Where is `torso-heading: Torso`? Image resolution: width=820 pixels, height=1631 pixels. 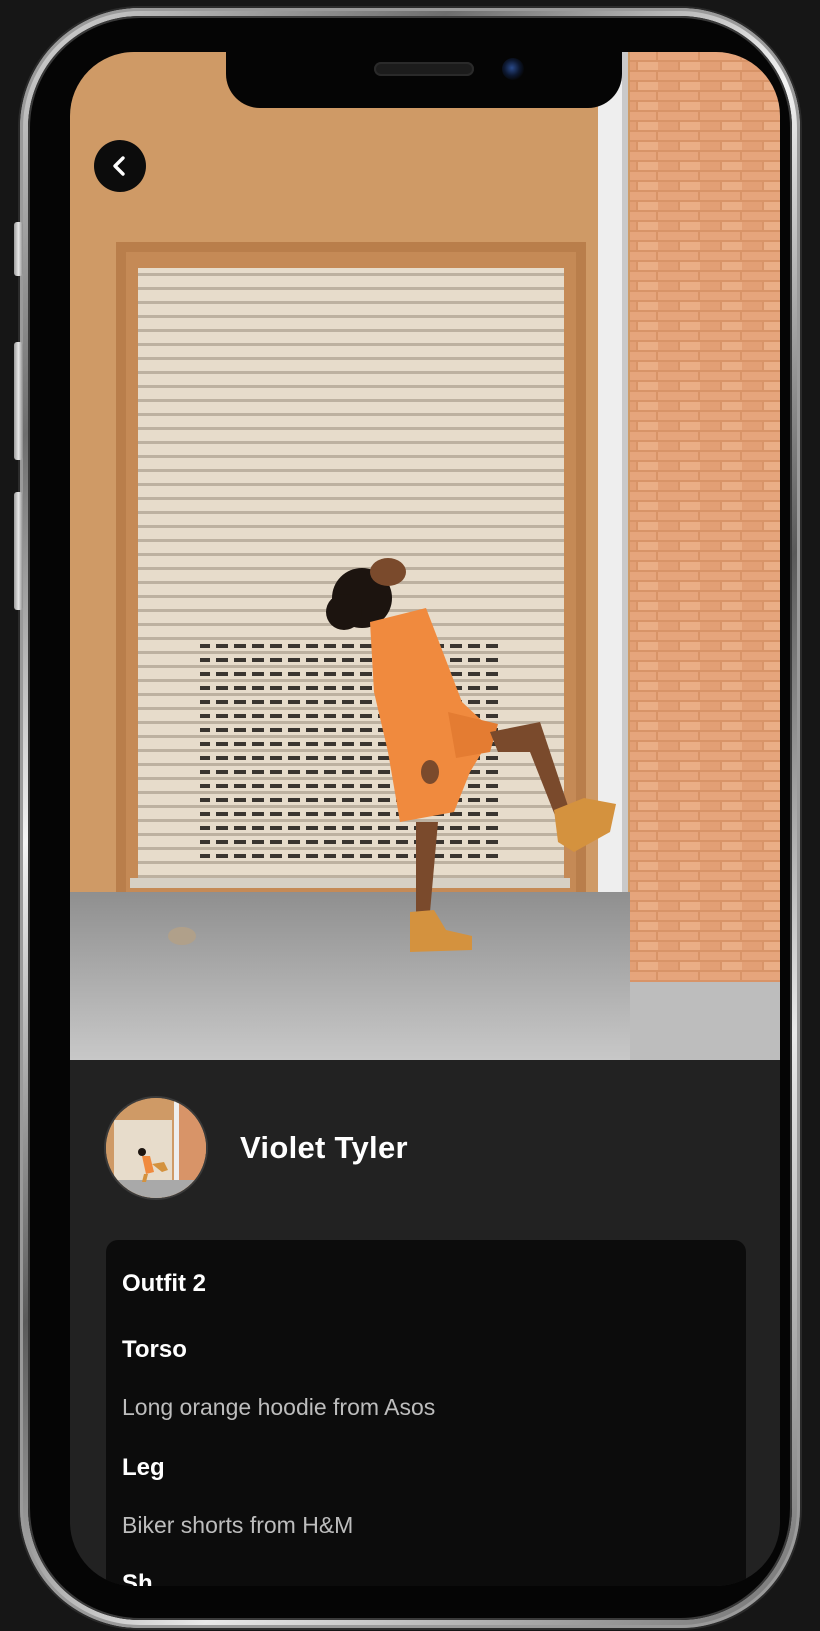
torso-heading: Torso is located at coordinates (154, 1349).